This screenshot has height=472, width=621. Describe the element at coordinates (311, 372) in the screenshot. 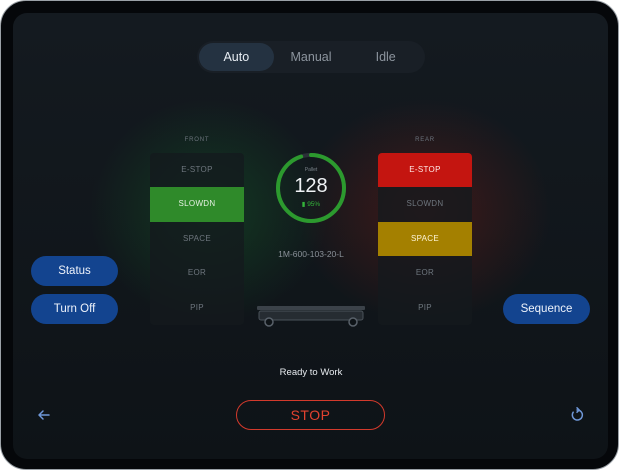

I see `status-message: Ready to Work` at that location.